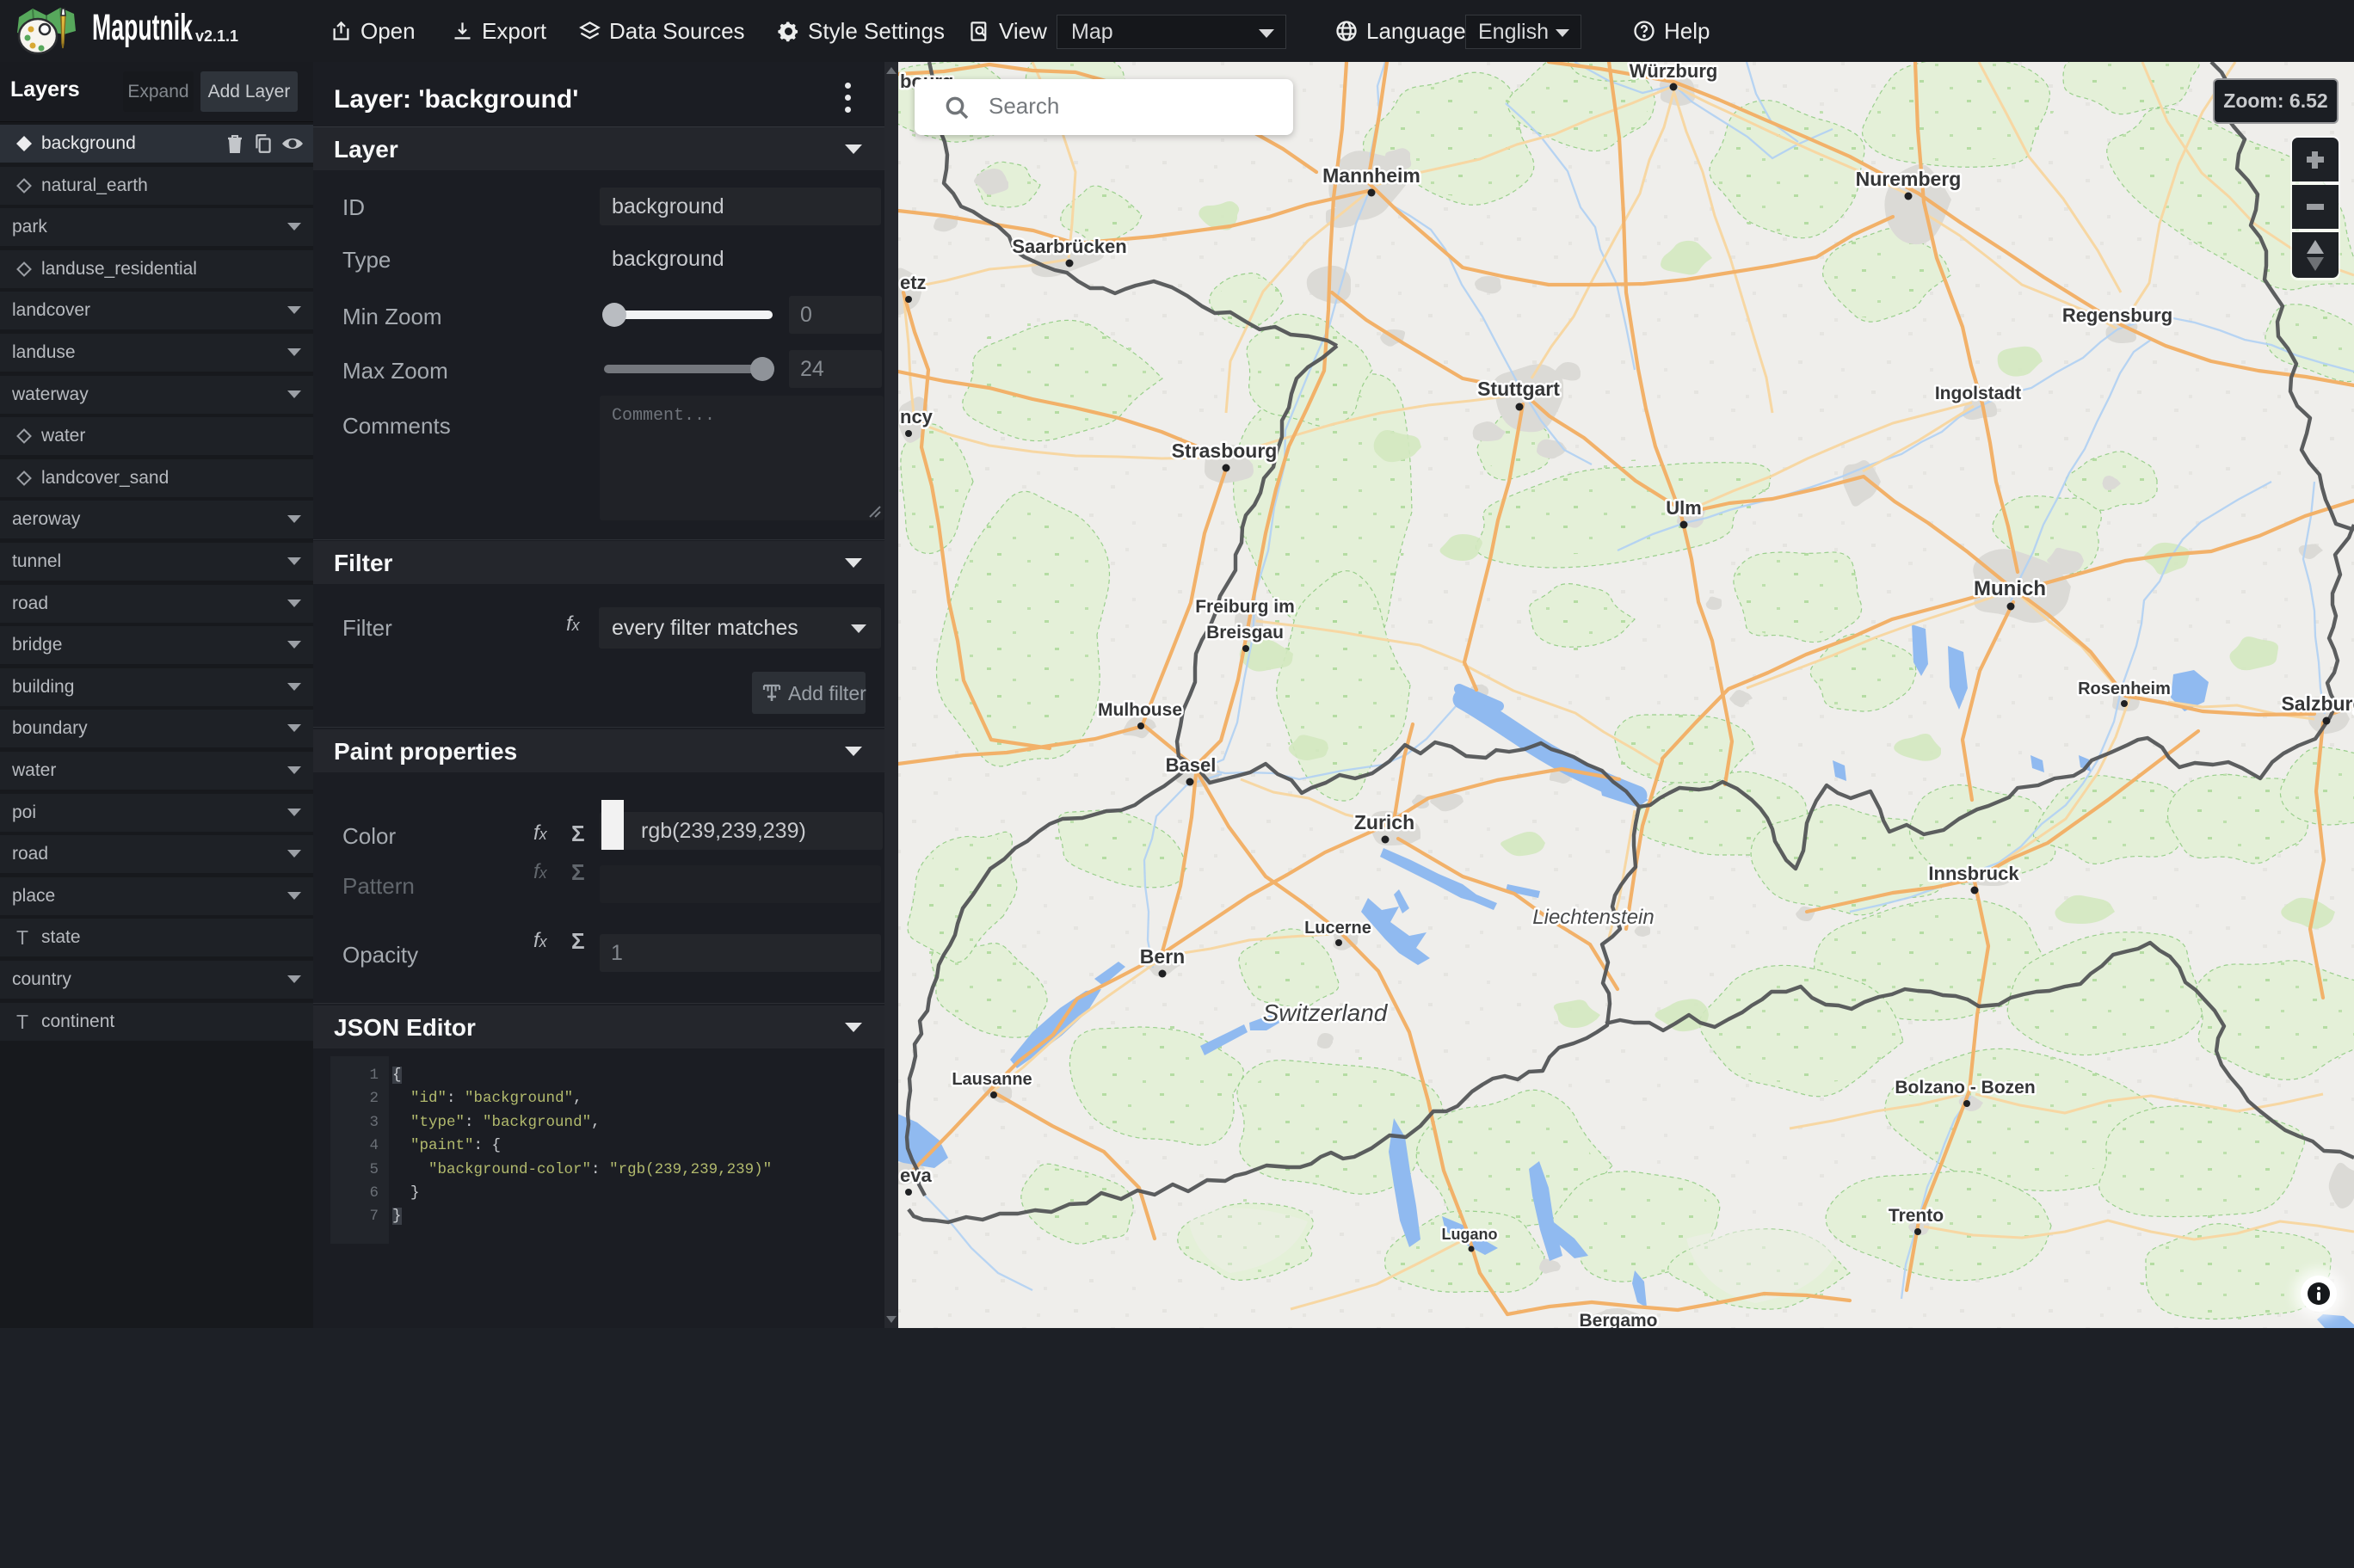 The image size is (2354, 1568). Describe the element at coordinates (1225, 451) in the screenshot. I see `svg-text: Strasbourg` at that location.